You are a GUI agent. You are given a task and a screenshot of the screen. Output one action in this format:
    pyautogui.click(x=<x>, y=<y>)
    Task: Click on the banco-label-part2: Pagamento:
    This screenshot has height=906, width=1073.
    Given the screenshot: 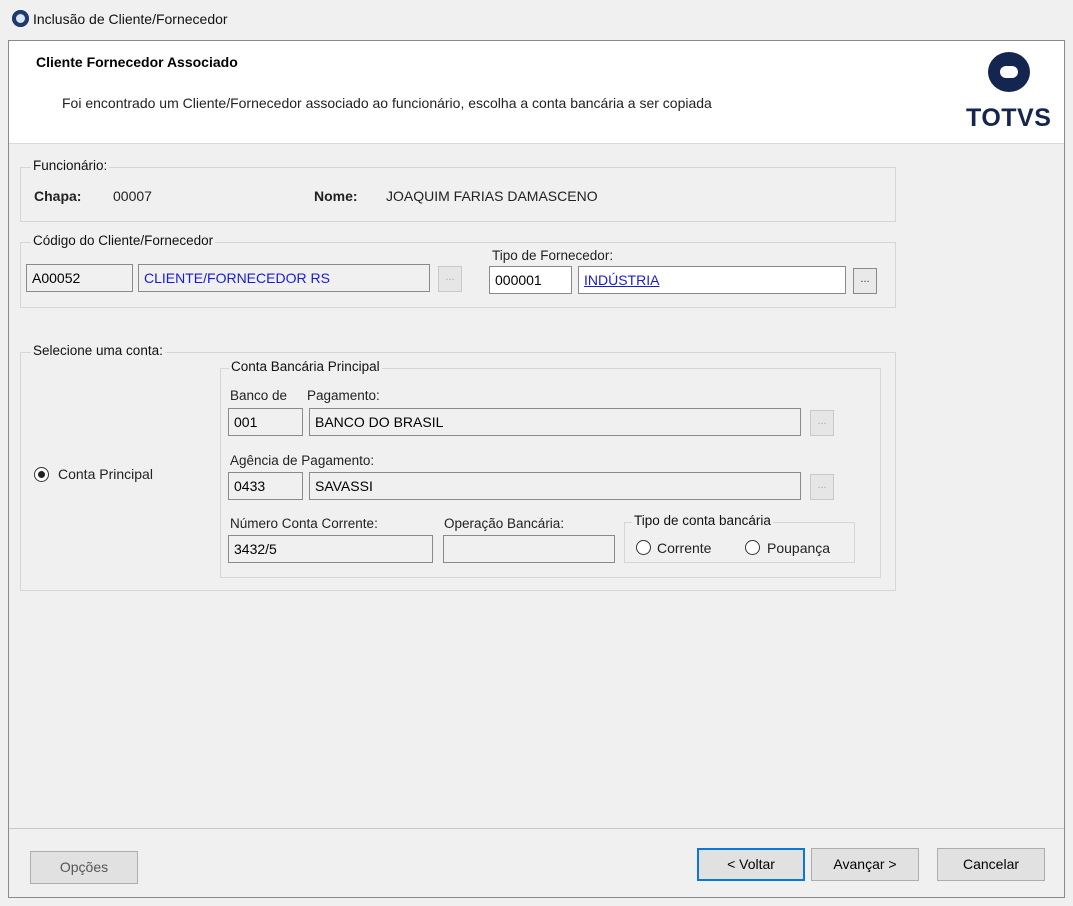 What is the action you would take?
    pyautogui.click(x=343, y=395)
    